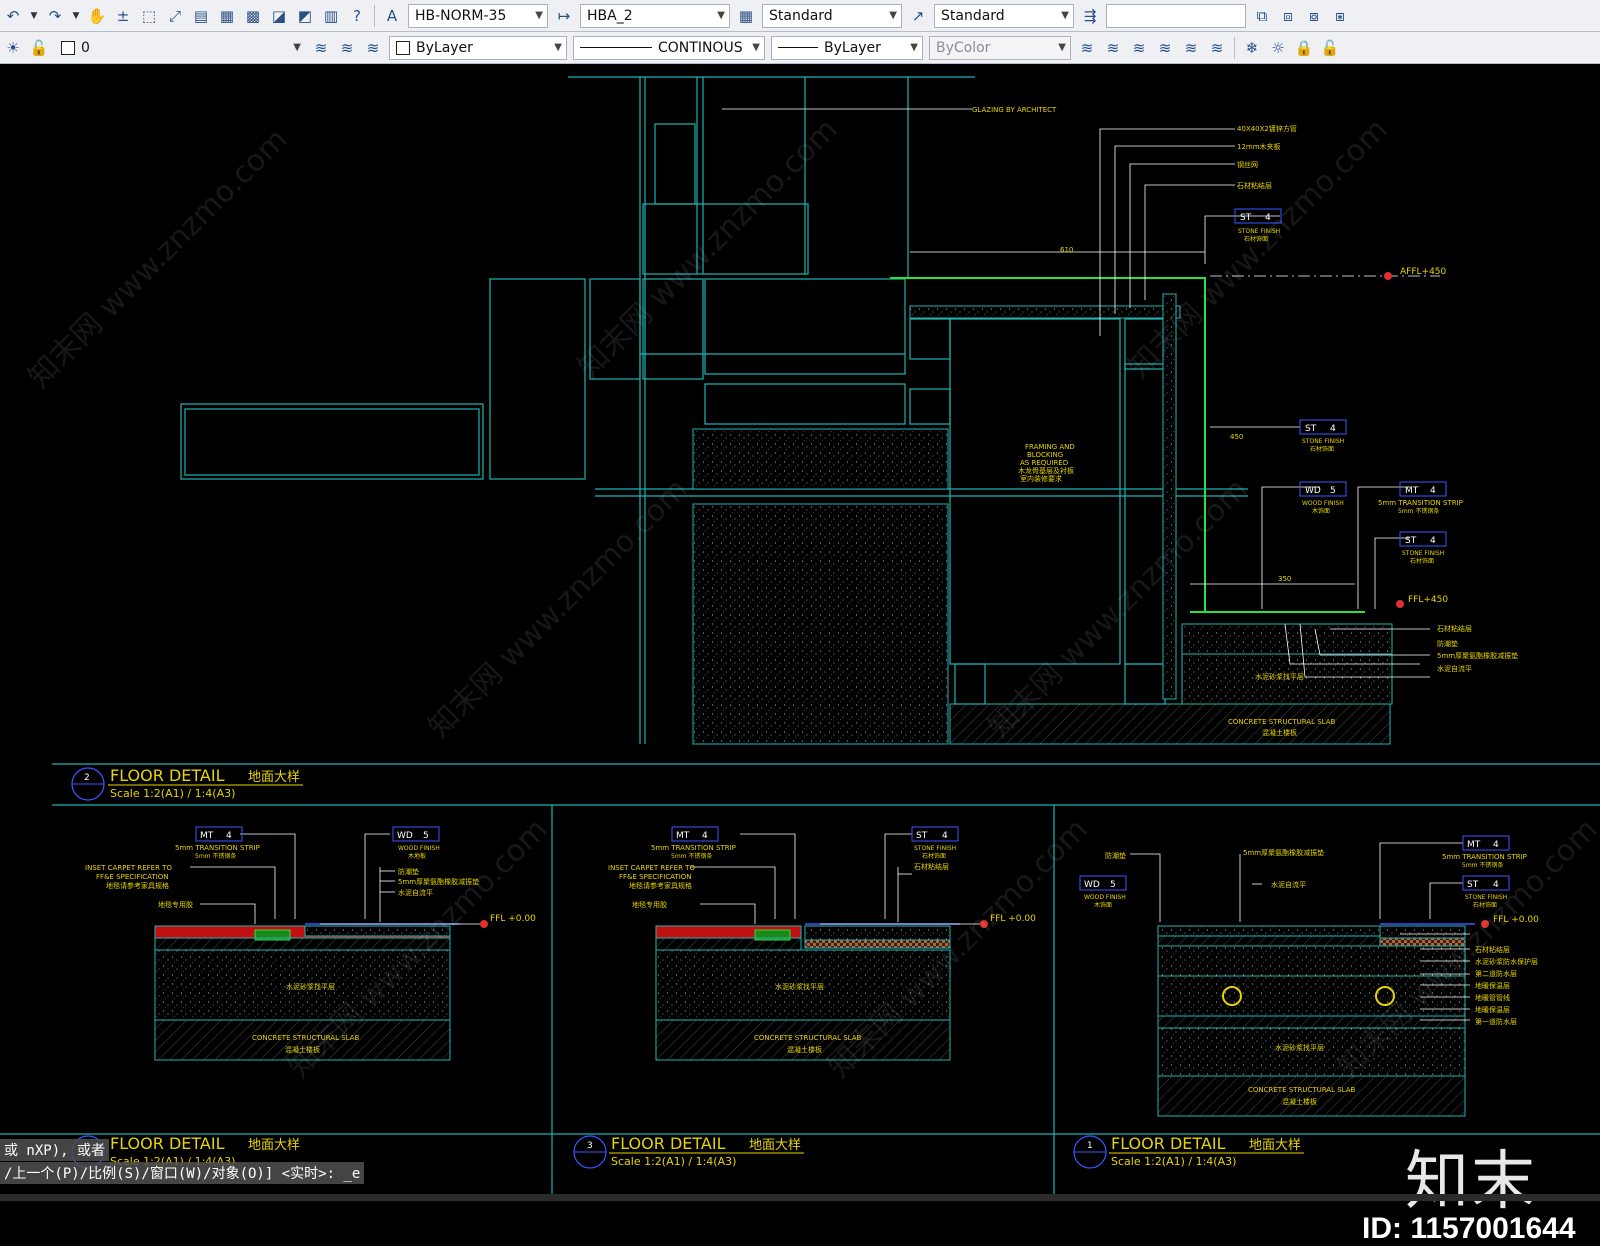  I want to click on color-swatch, so click(403, 47).